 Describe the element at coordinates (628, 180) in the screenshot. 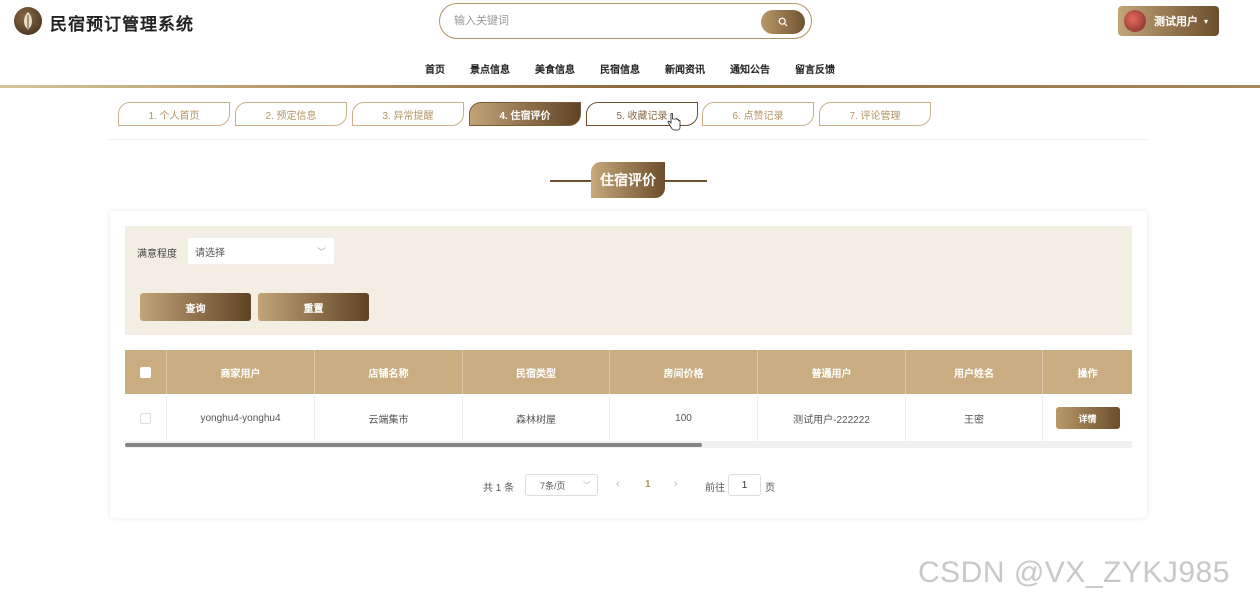

I see `section-title: 住宿评价` at that location.